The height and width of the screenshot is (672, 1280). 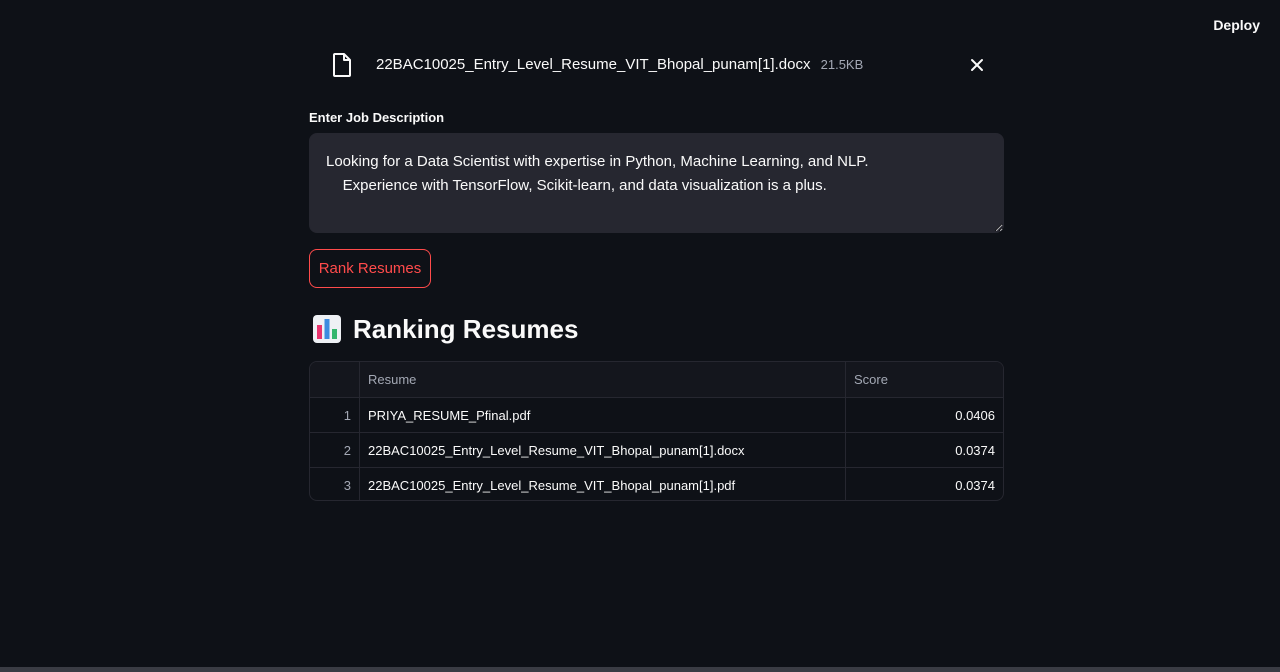 I want to click on score-column-header: Score, so click(x=924, y=379).